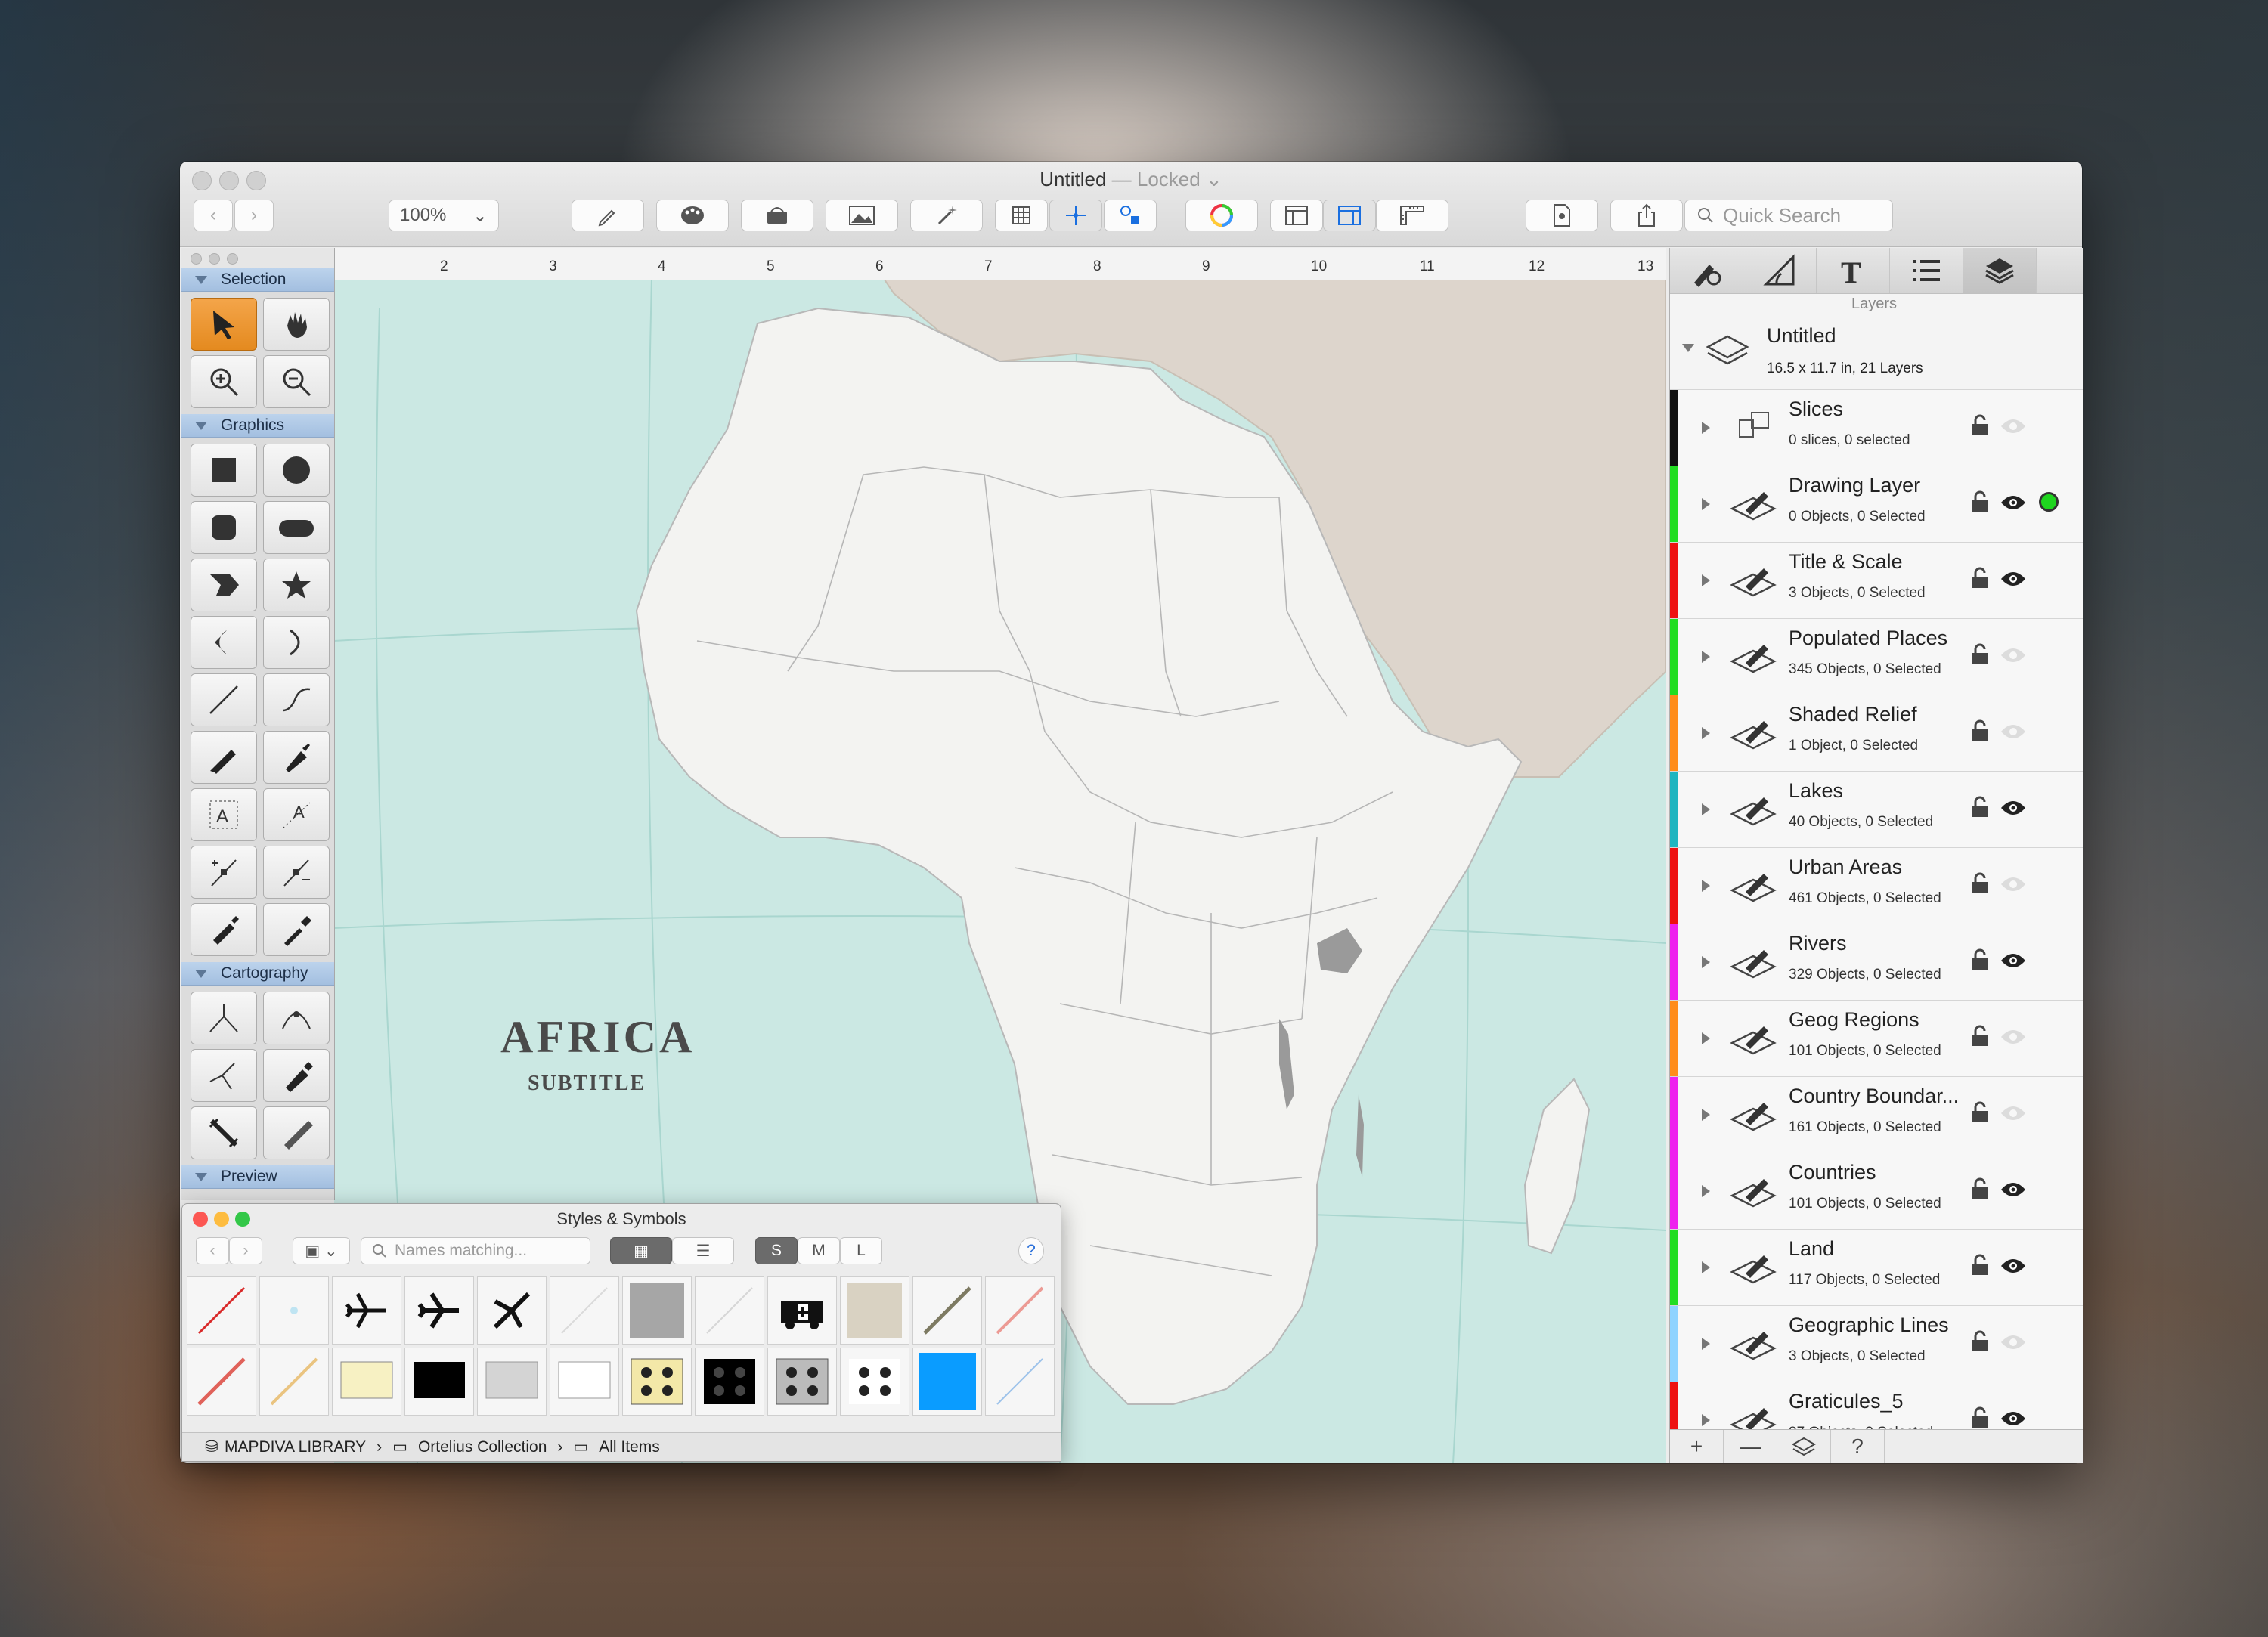 The height and width of the screenshot is (1637, 2268). What do you see at coordinates (296, 527) in the screenshot?
I see `pill-tool` at bounding box center [296, 527].